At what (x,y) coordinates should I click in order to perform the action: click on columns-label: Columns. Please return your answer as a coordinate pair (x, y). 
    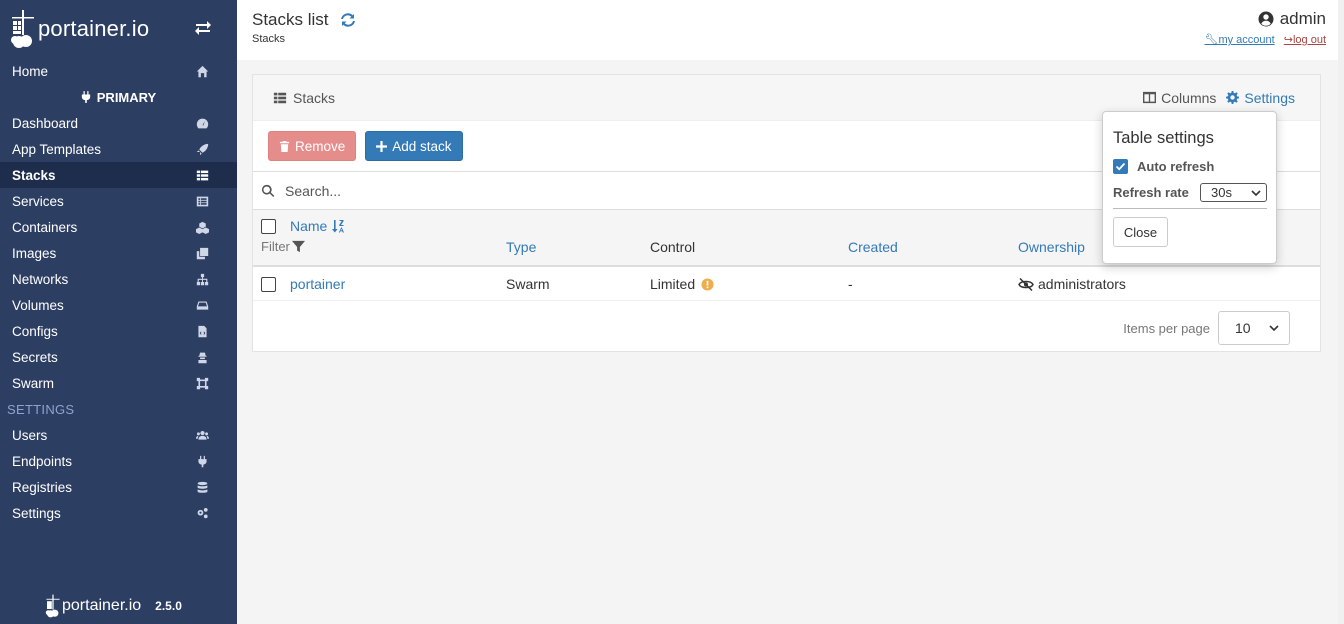
    Looking at the image, I should click on (1189, 97).